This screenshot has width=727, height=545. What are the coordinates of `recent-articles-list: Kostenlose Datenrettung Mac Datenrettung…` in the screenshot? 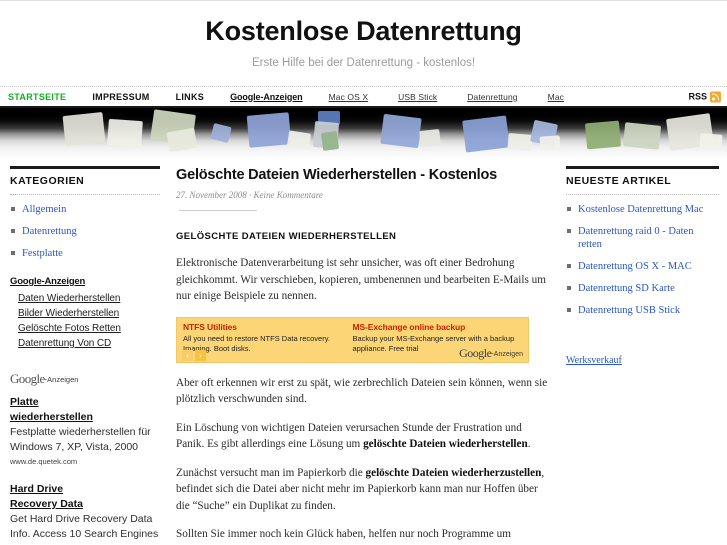 It's located at (642, 260).